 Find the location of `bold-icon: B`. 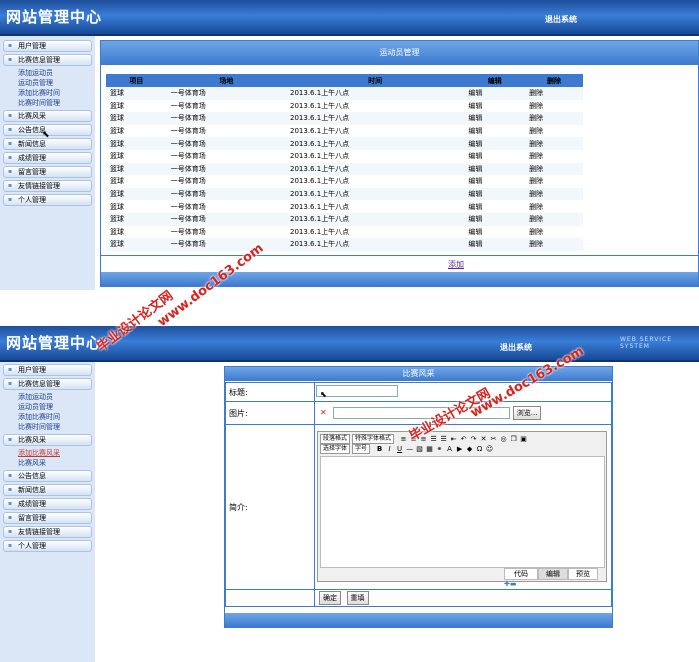

bold-icon: B is located at coordinates (380, 449).